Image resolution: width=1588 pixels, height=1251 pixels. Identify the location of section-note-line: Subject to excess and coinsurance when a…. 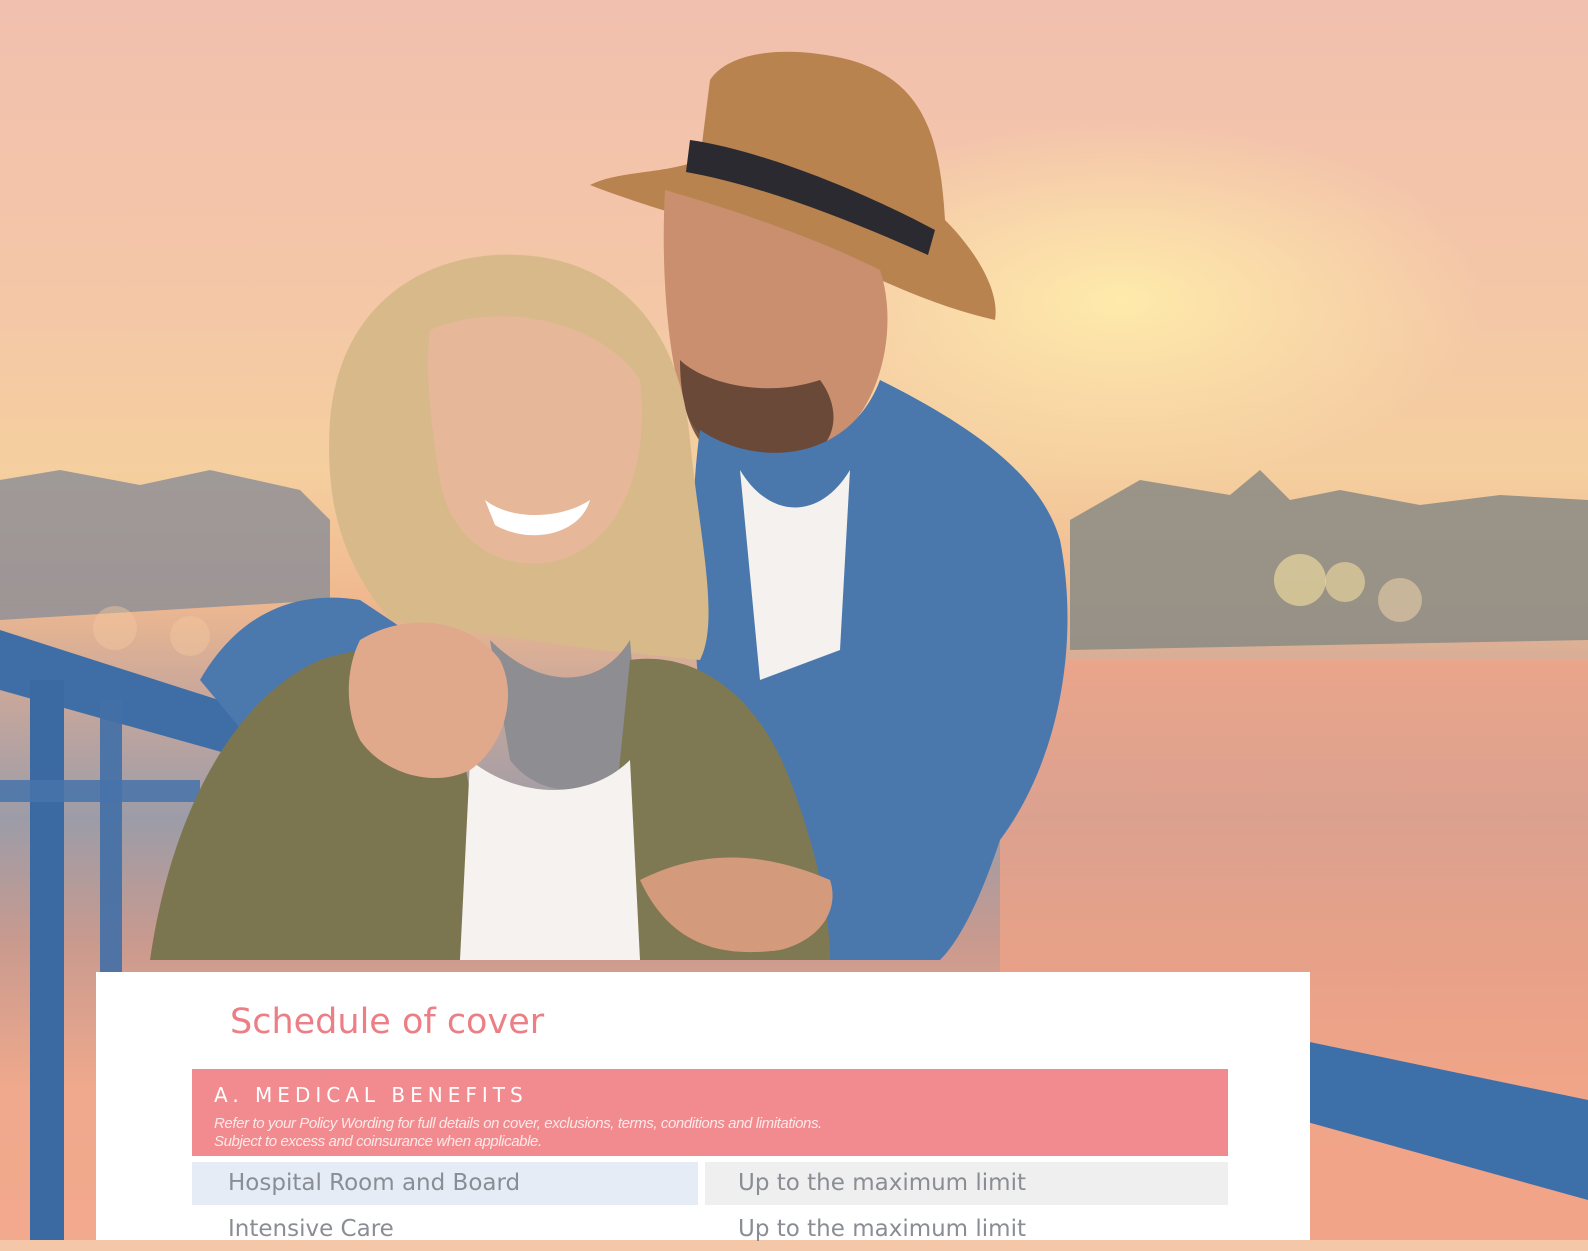
(378, 1141).